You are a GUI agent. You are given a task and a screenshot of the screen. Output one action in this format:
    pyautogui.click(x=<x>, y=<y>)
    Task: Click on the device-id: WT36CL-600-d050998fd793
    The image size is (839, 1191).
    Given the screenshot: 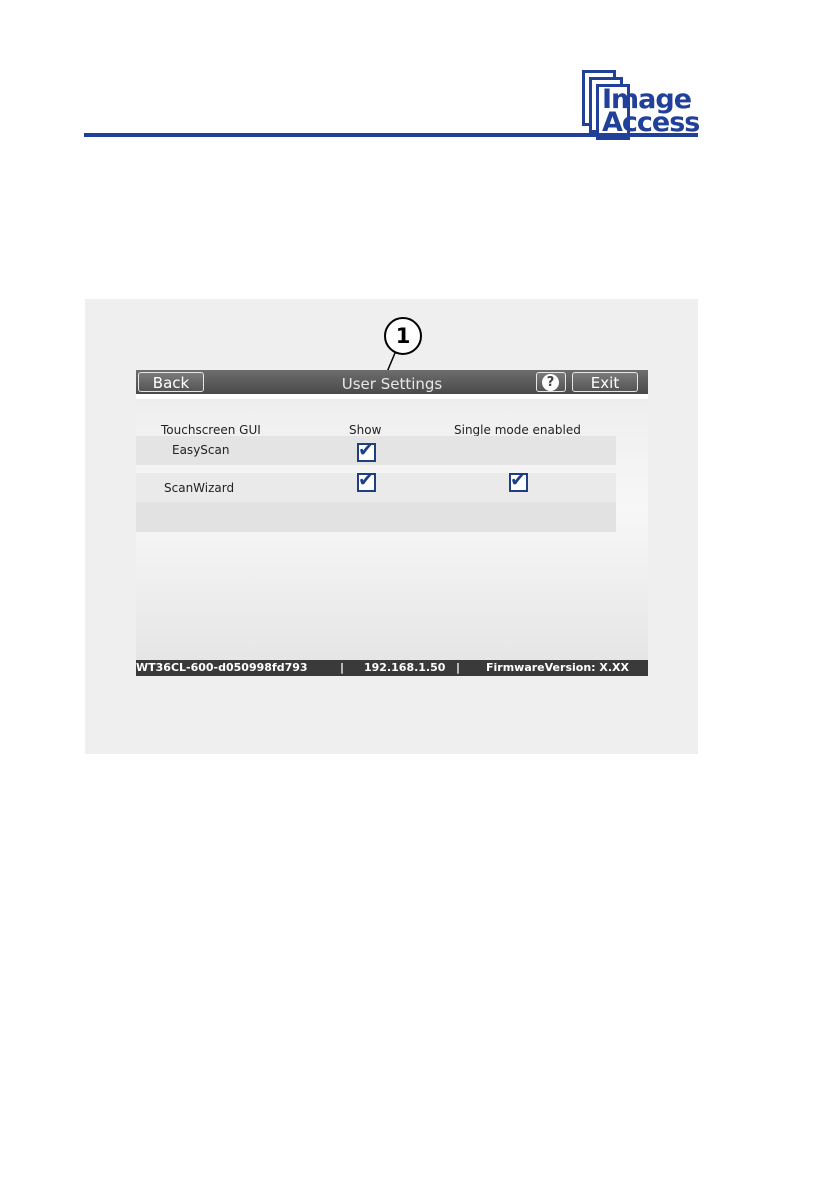 What is the action you would take?
    pyautogui.click(x=222, y=667)
    